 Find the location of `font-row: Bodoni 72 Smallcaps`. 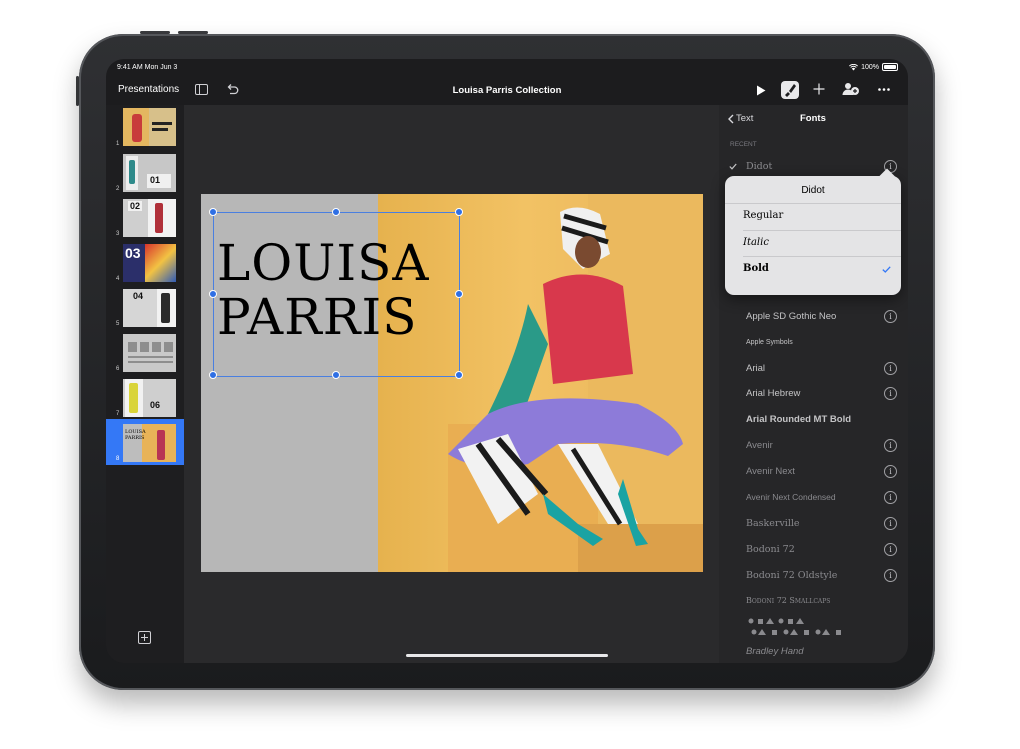

font-row: Bodoni 72 Smallcaps is located at coordinates (813, 602).